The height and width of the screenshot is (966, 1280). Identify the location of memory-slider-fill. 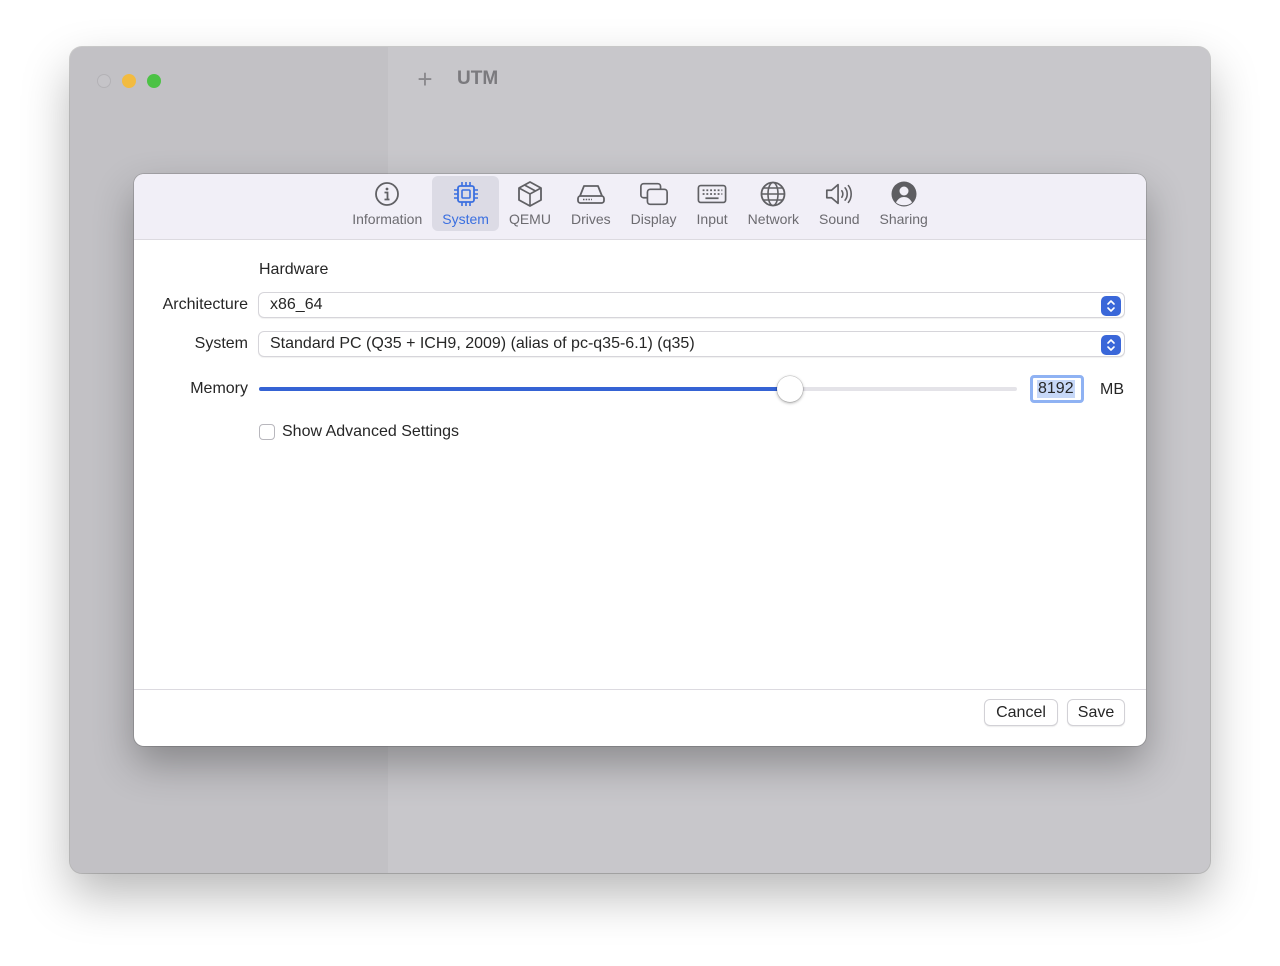
(524, 389).